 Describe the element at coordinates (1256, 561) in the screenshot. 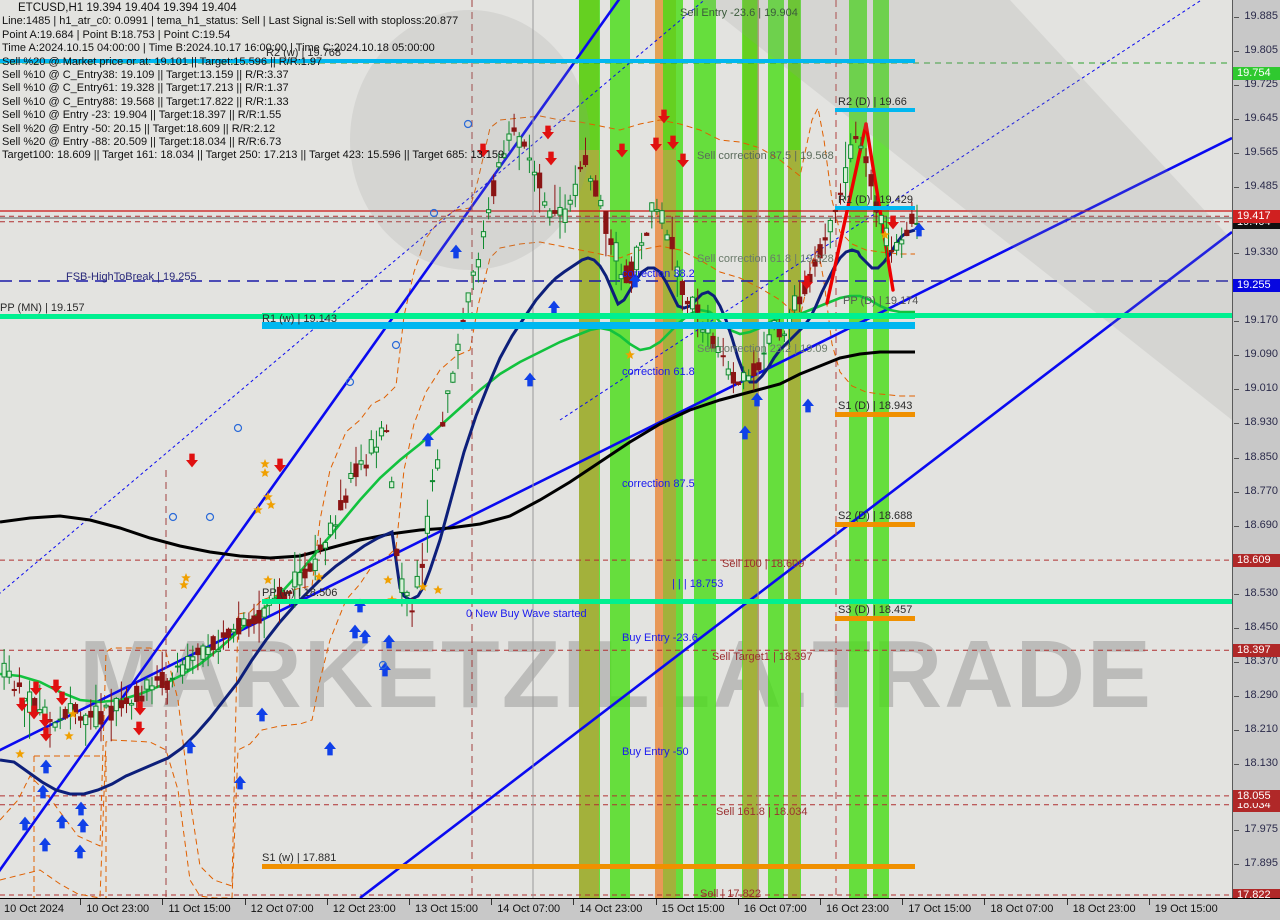

I see `price-badge: 18.609` at that location.